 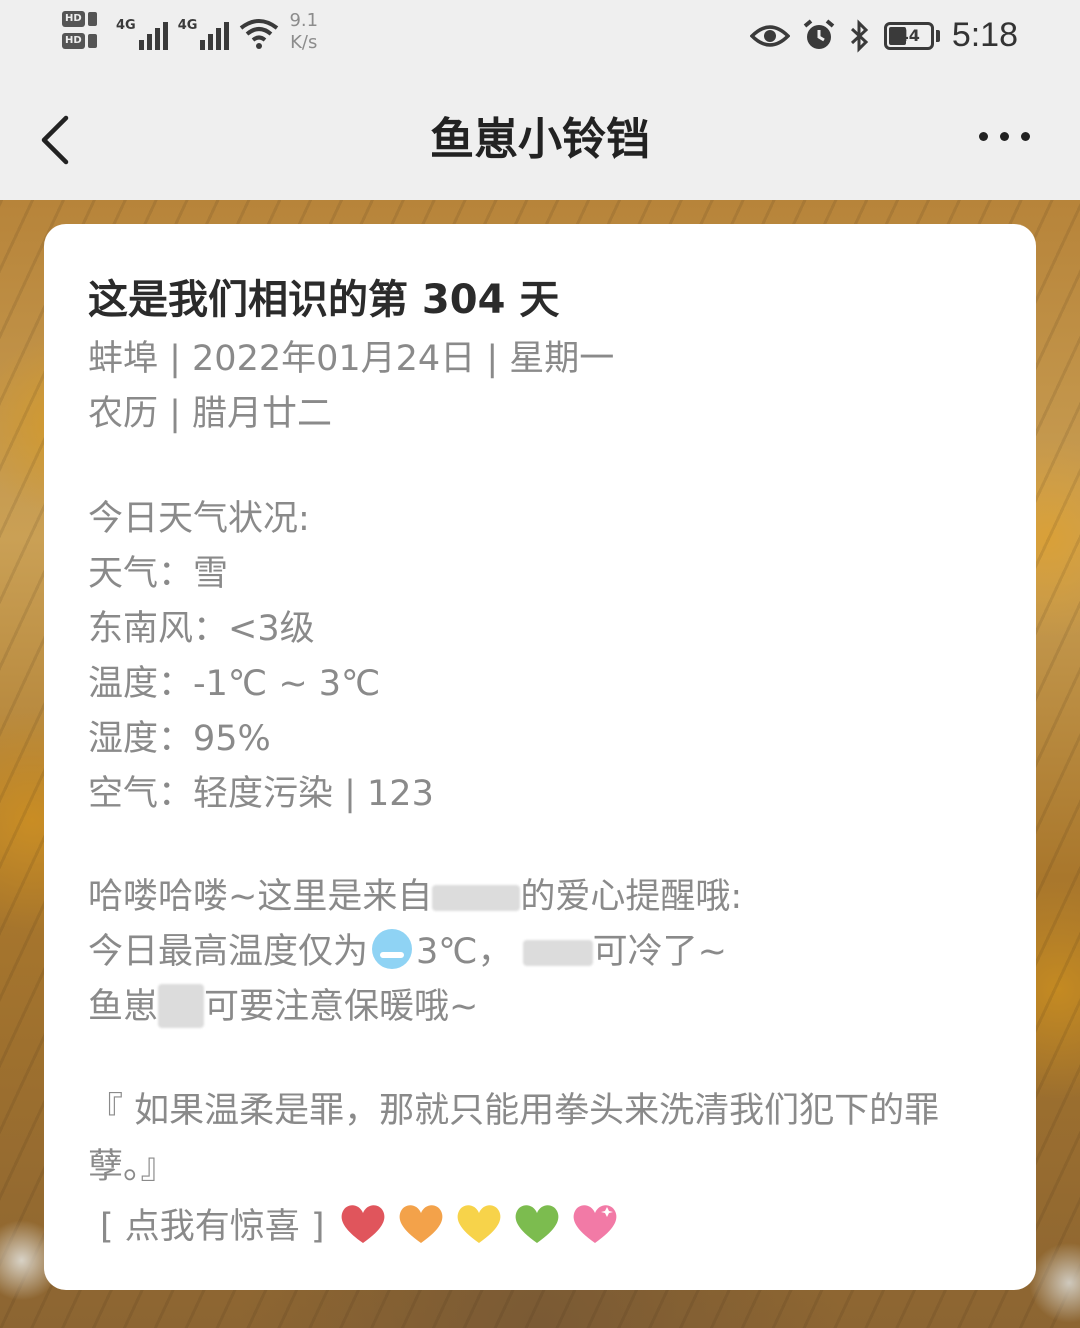 What do you see at coordinates (341, 1007) in the screenshot?
I see `reminder-text: 可要注意保暖哦~` at bounding box center [341, 1007].